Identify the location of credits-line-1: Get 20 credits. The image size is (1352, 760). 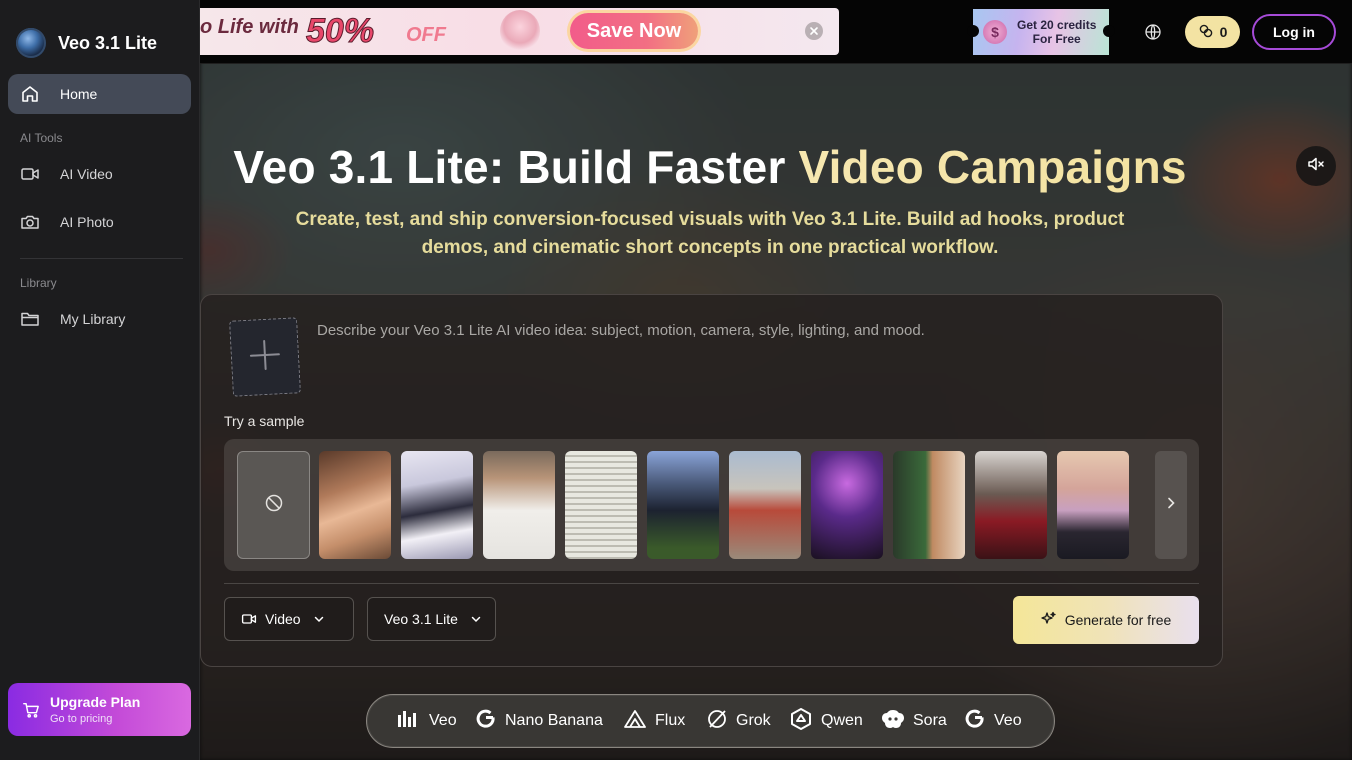
(1057, 25).